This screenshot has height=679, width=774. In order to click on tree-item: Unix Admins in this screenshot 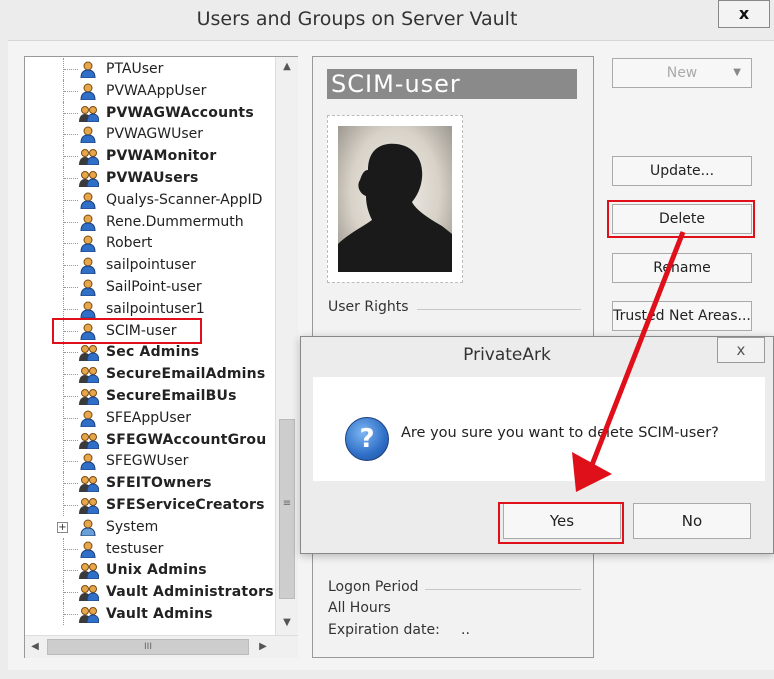, I will do `click(150, 570)`.